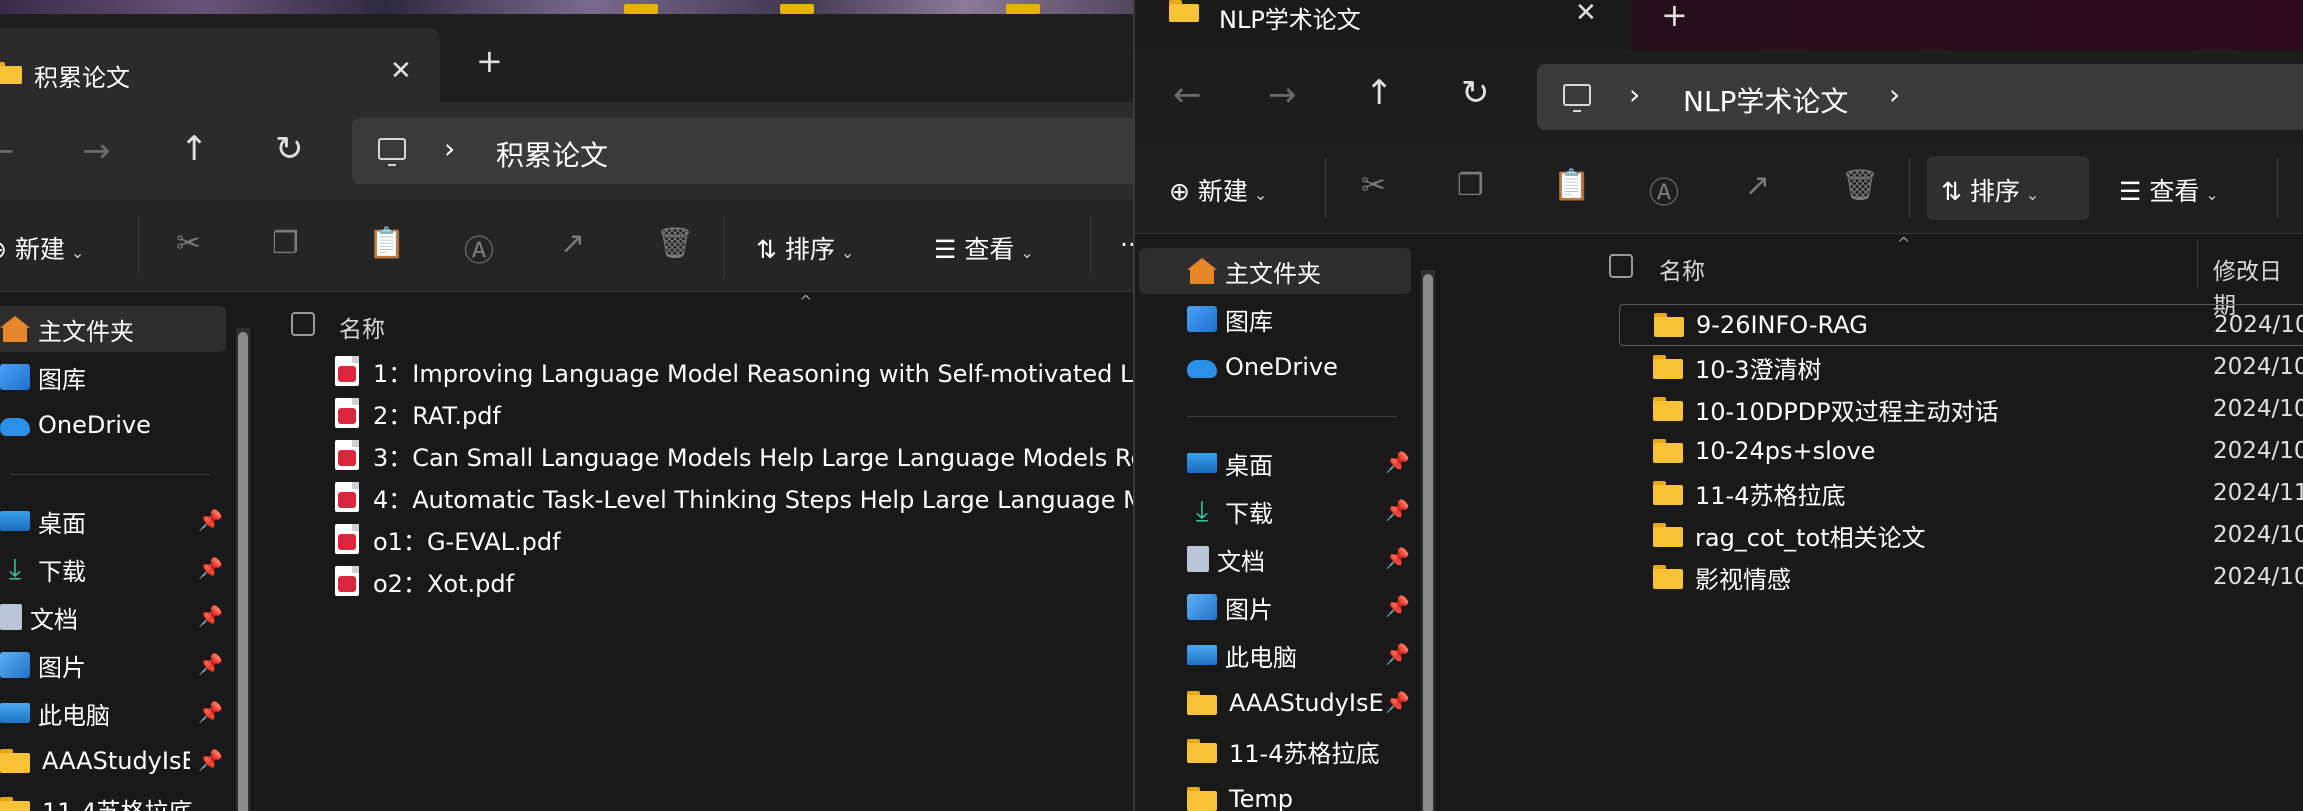 This screenshot has width=2303, height=811. Describe the element at coordinates (448, 539) in the screenshot. I see `file-row: o1：G-EVAL.pdf` at that location.